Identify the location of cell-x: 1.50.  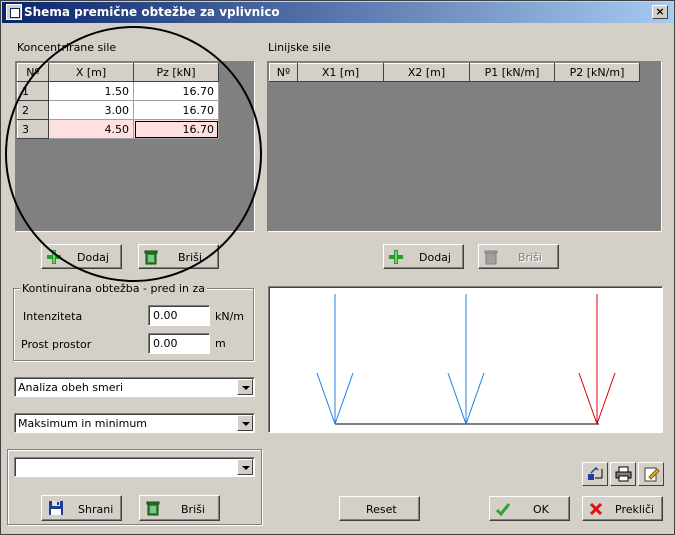
(91, 91).